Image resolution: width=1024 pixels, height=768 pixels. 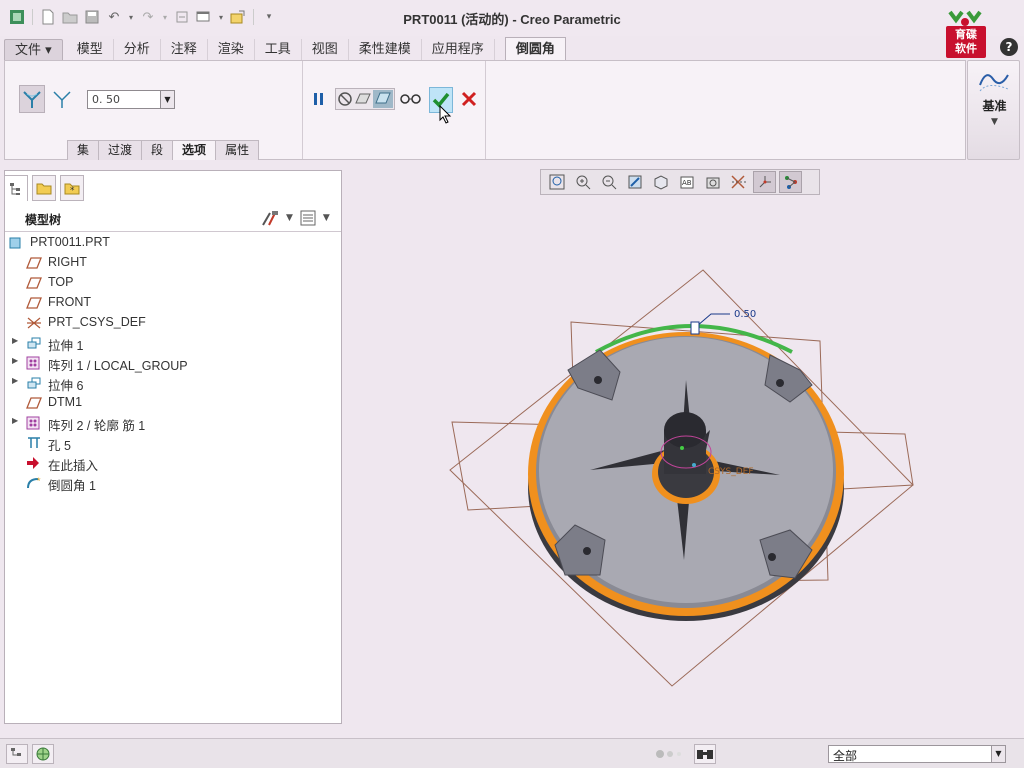 I want to click on subtab-properties: 属性, so click(x=237, y=150).